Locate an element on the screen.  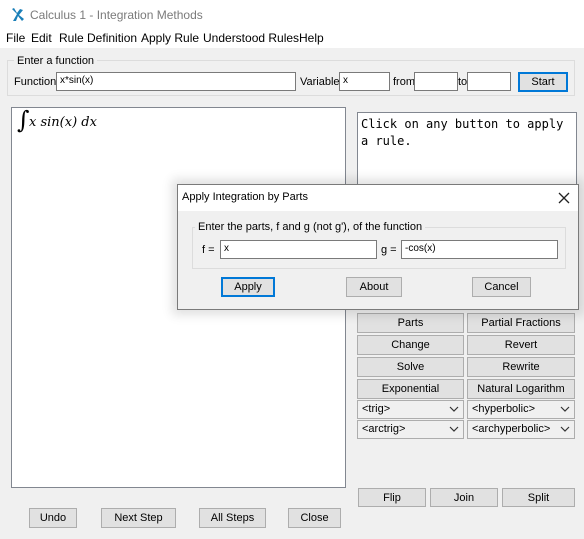
f-label: f = is located at coordinates (208, 250).